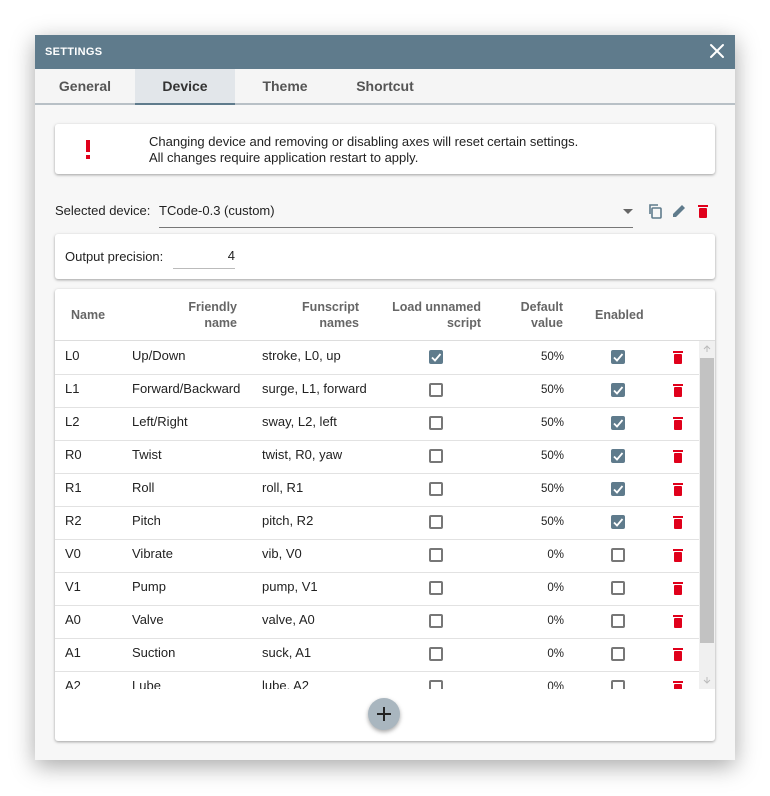  What do you see at coordinates (153, 652) in the screenshot?
I see `axis-friendly-name: Suction` at bounding box center [153, 652].